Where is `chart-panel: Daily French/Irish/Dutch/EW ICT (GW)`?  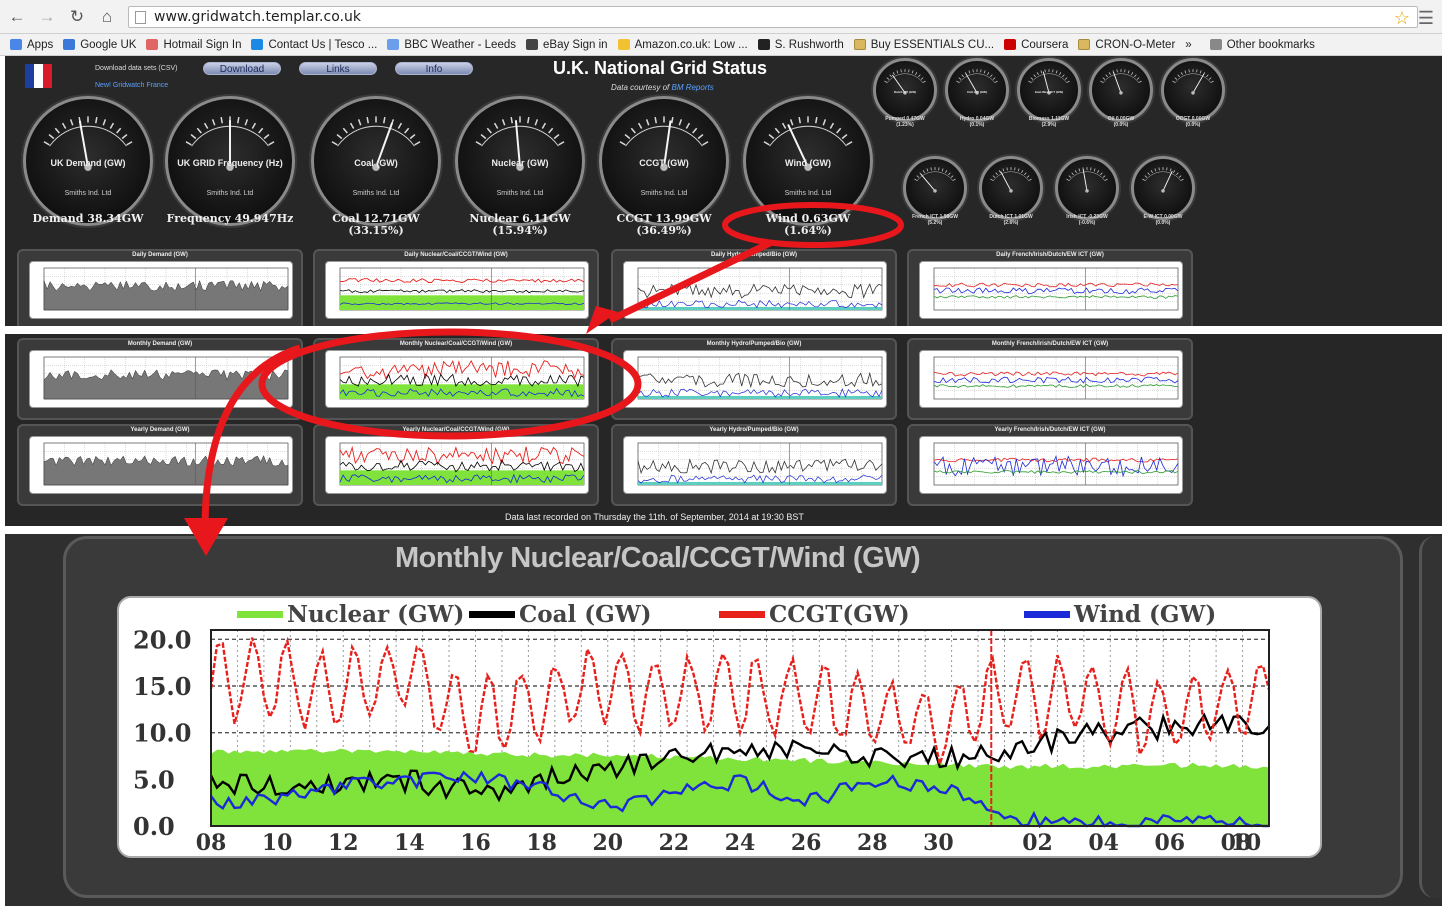 chart-panel: Daily French/Irish/Dutch/EW ICT (GW) is located at coordinates (1050, 290).